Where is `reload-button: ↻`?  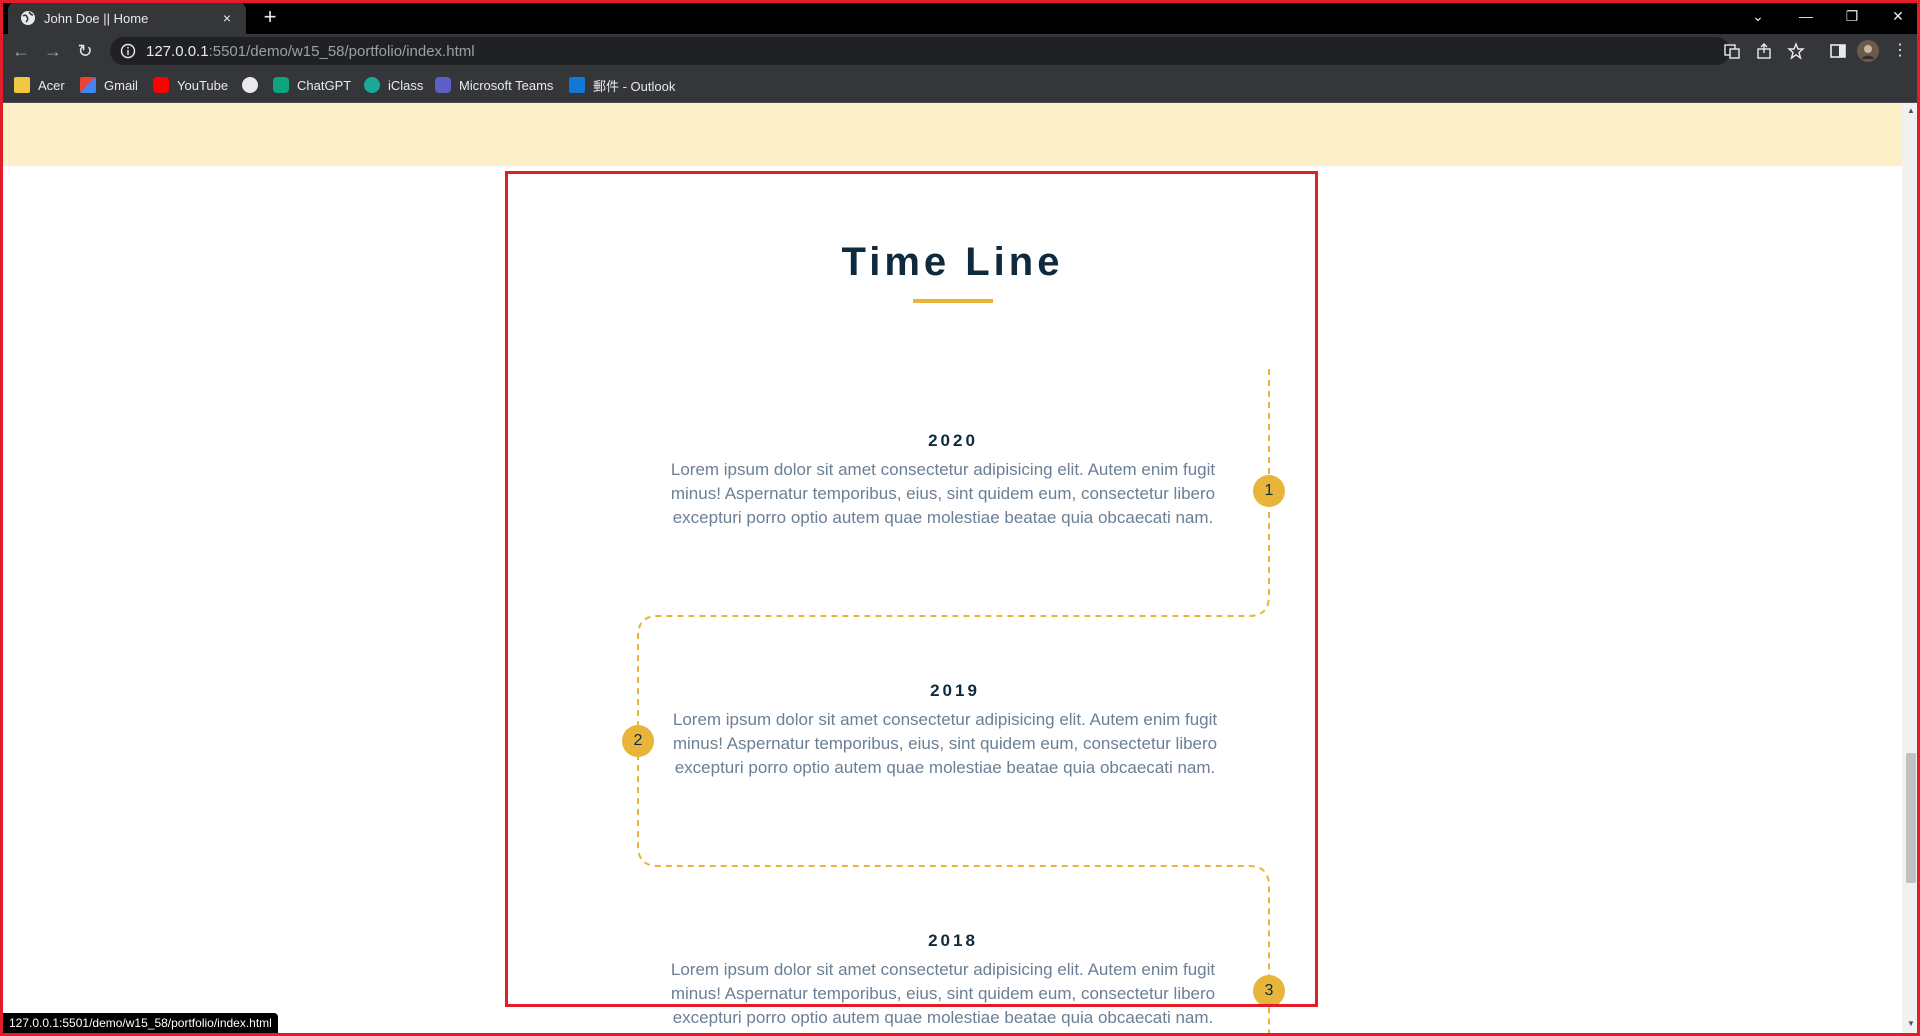
reload-button: ↻ is located at coordinates (85, 51).